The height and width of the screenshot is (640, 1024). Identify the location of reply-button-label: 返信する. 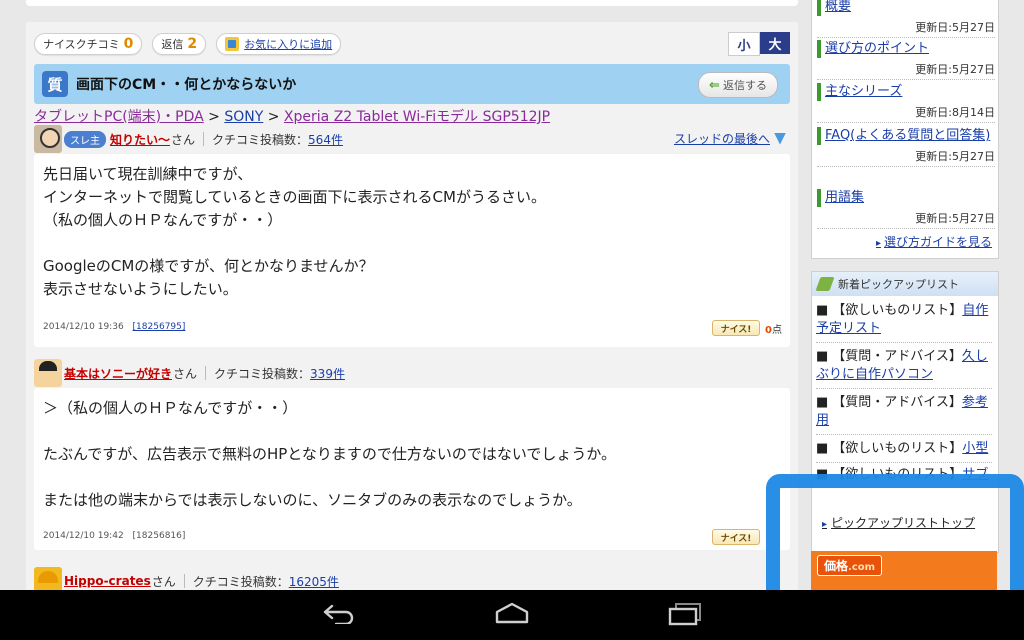
(744, 85).